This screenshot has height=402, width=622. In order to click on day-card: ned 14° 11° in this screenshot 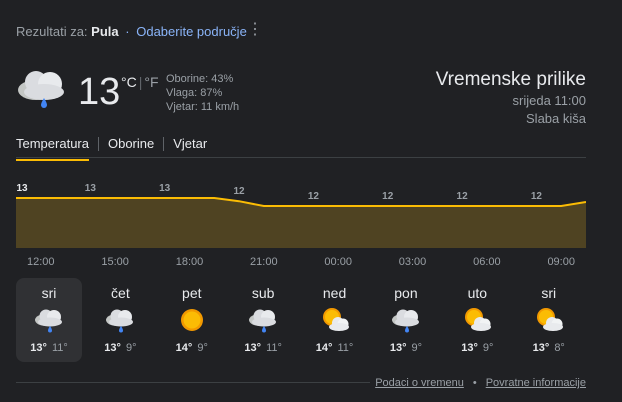, I will do `click(335, 320)`.